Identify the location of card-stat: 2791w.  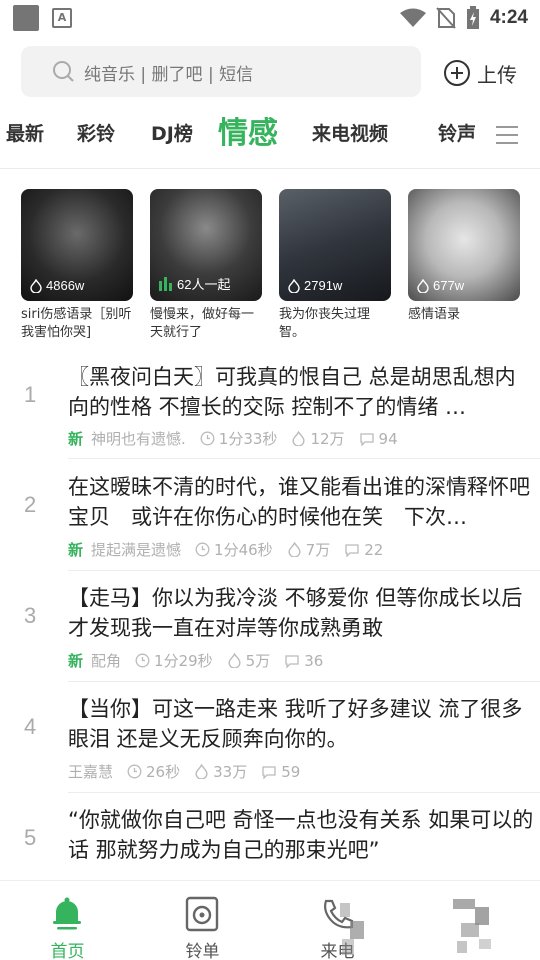
(314, 285).